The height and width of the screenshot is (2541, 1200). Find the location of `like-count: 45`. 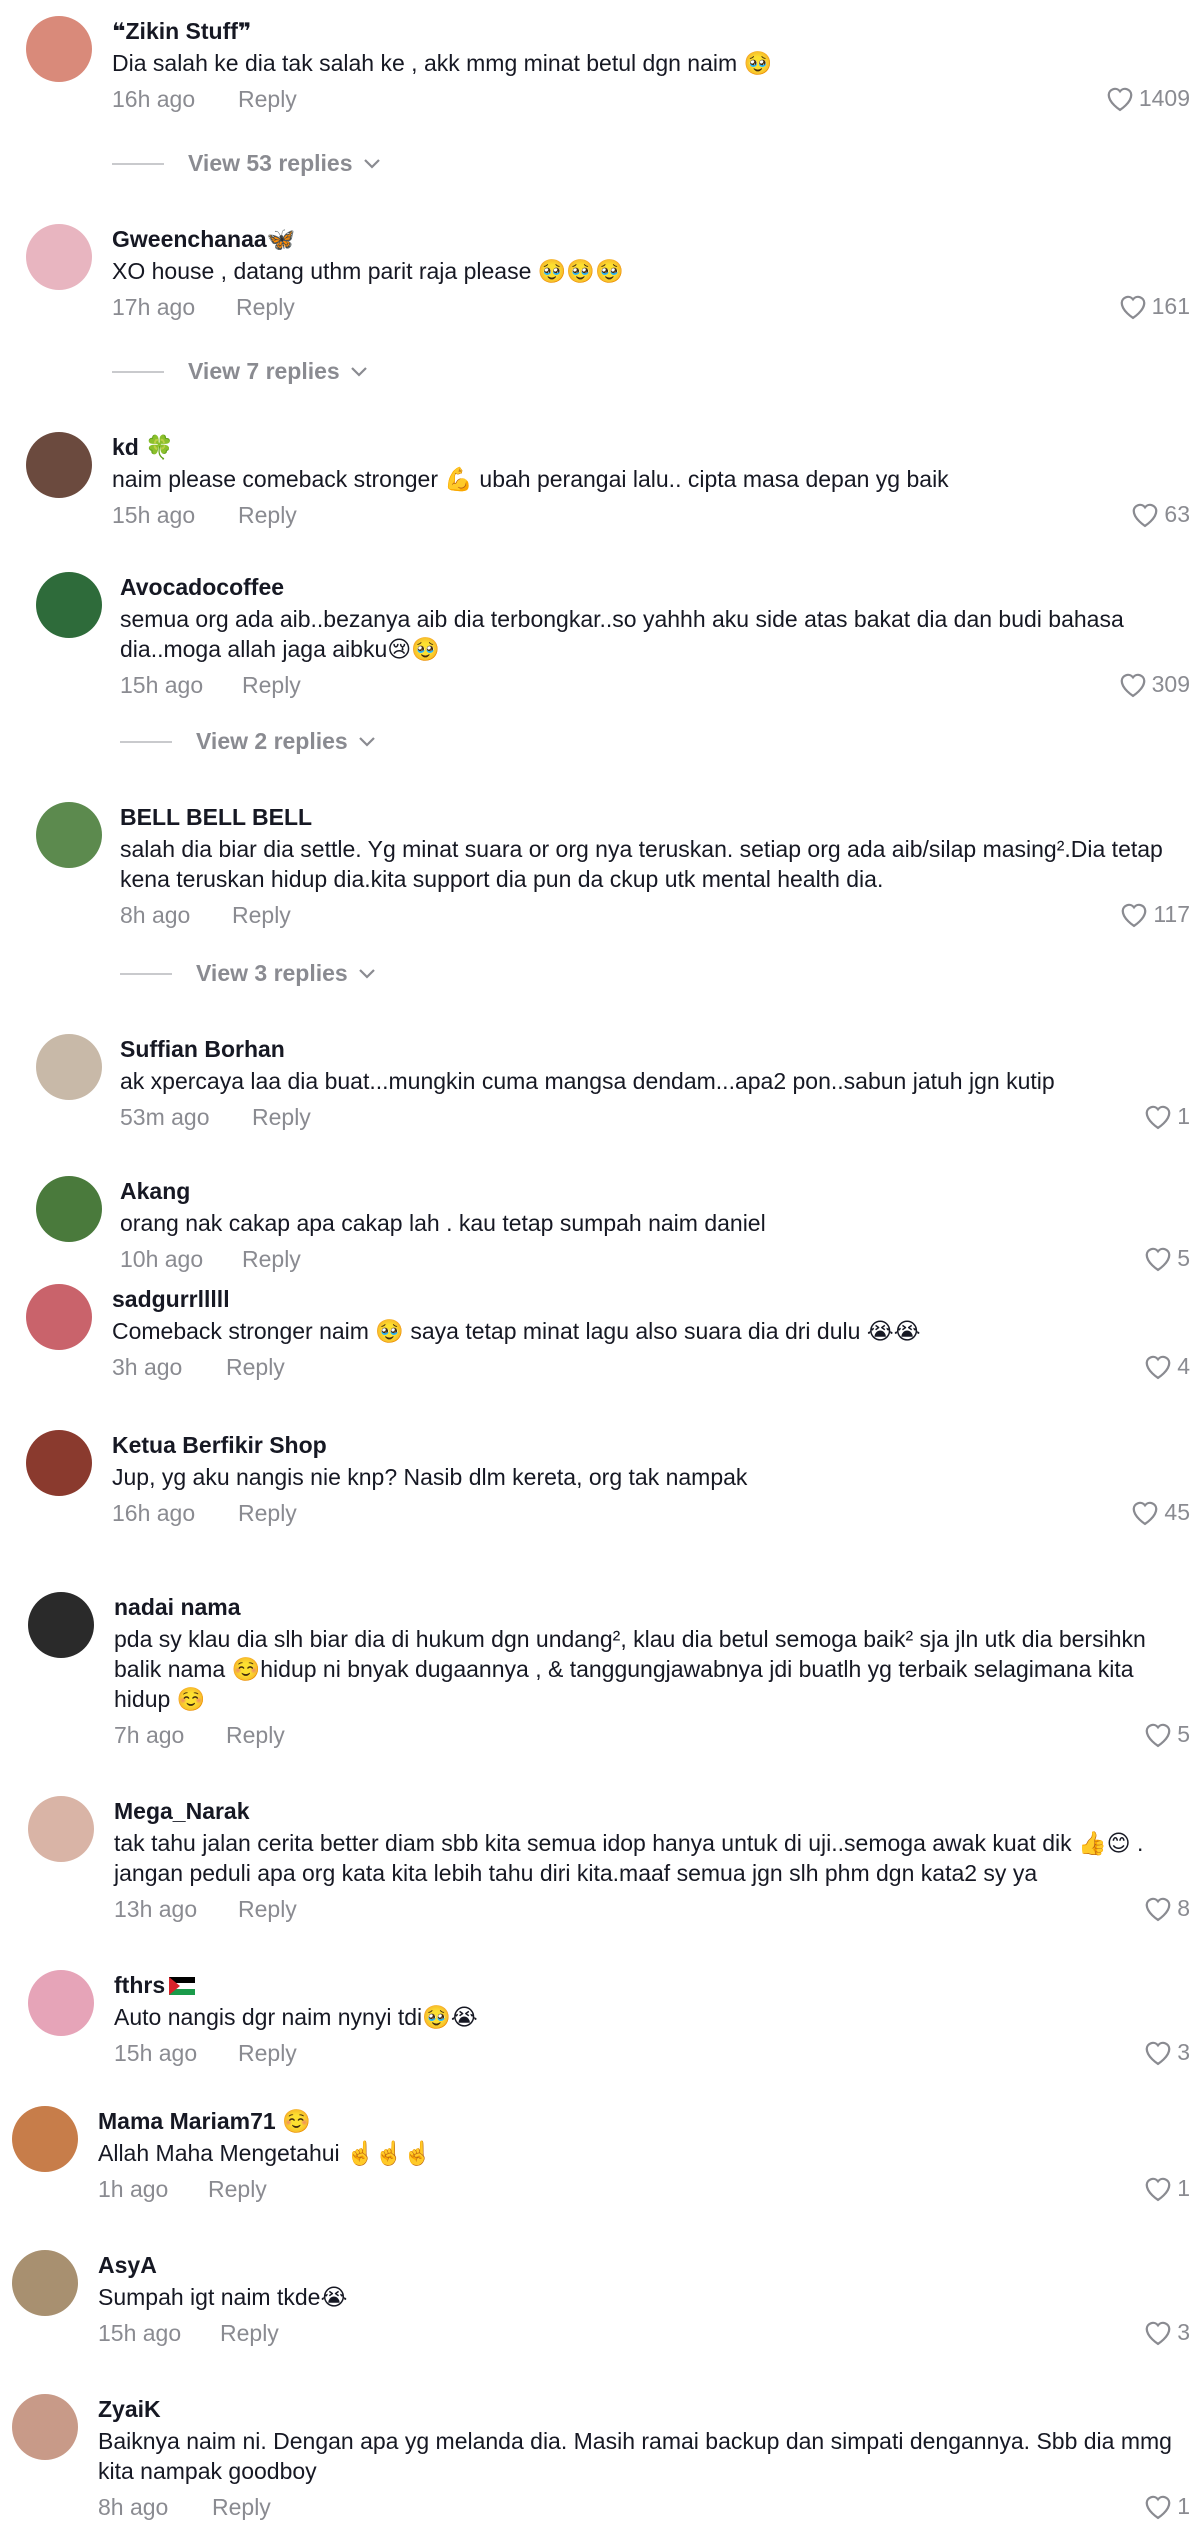

like-count: 45 is located at coordinates (1177, 1511).